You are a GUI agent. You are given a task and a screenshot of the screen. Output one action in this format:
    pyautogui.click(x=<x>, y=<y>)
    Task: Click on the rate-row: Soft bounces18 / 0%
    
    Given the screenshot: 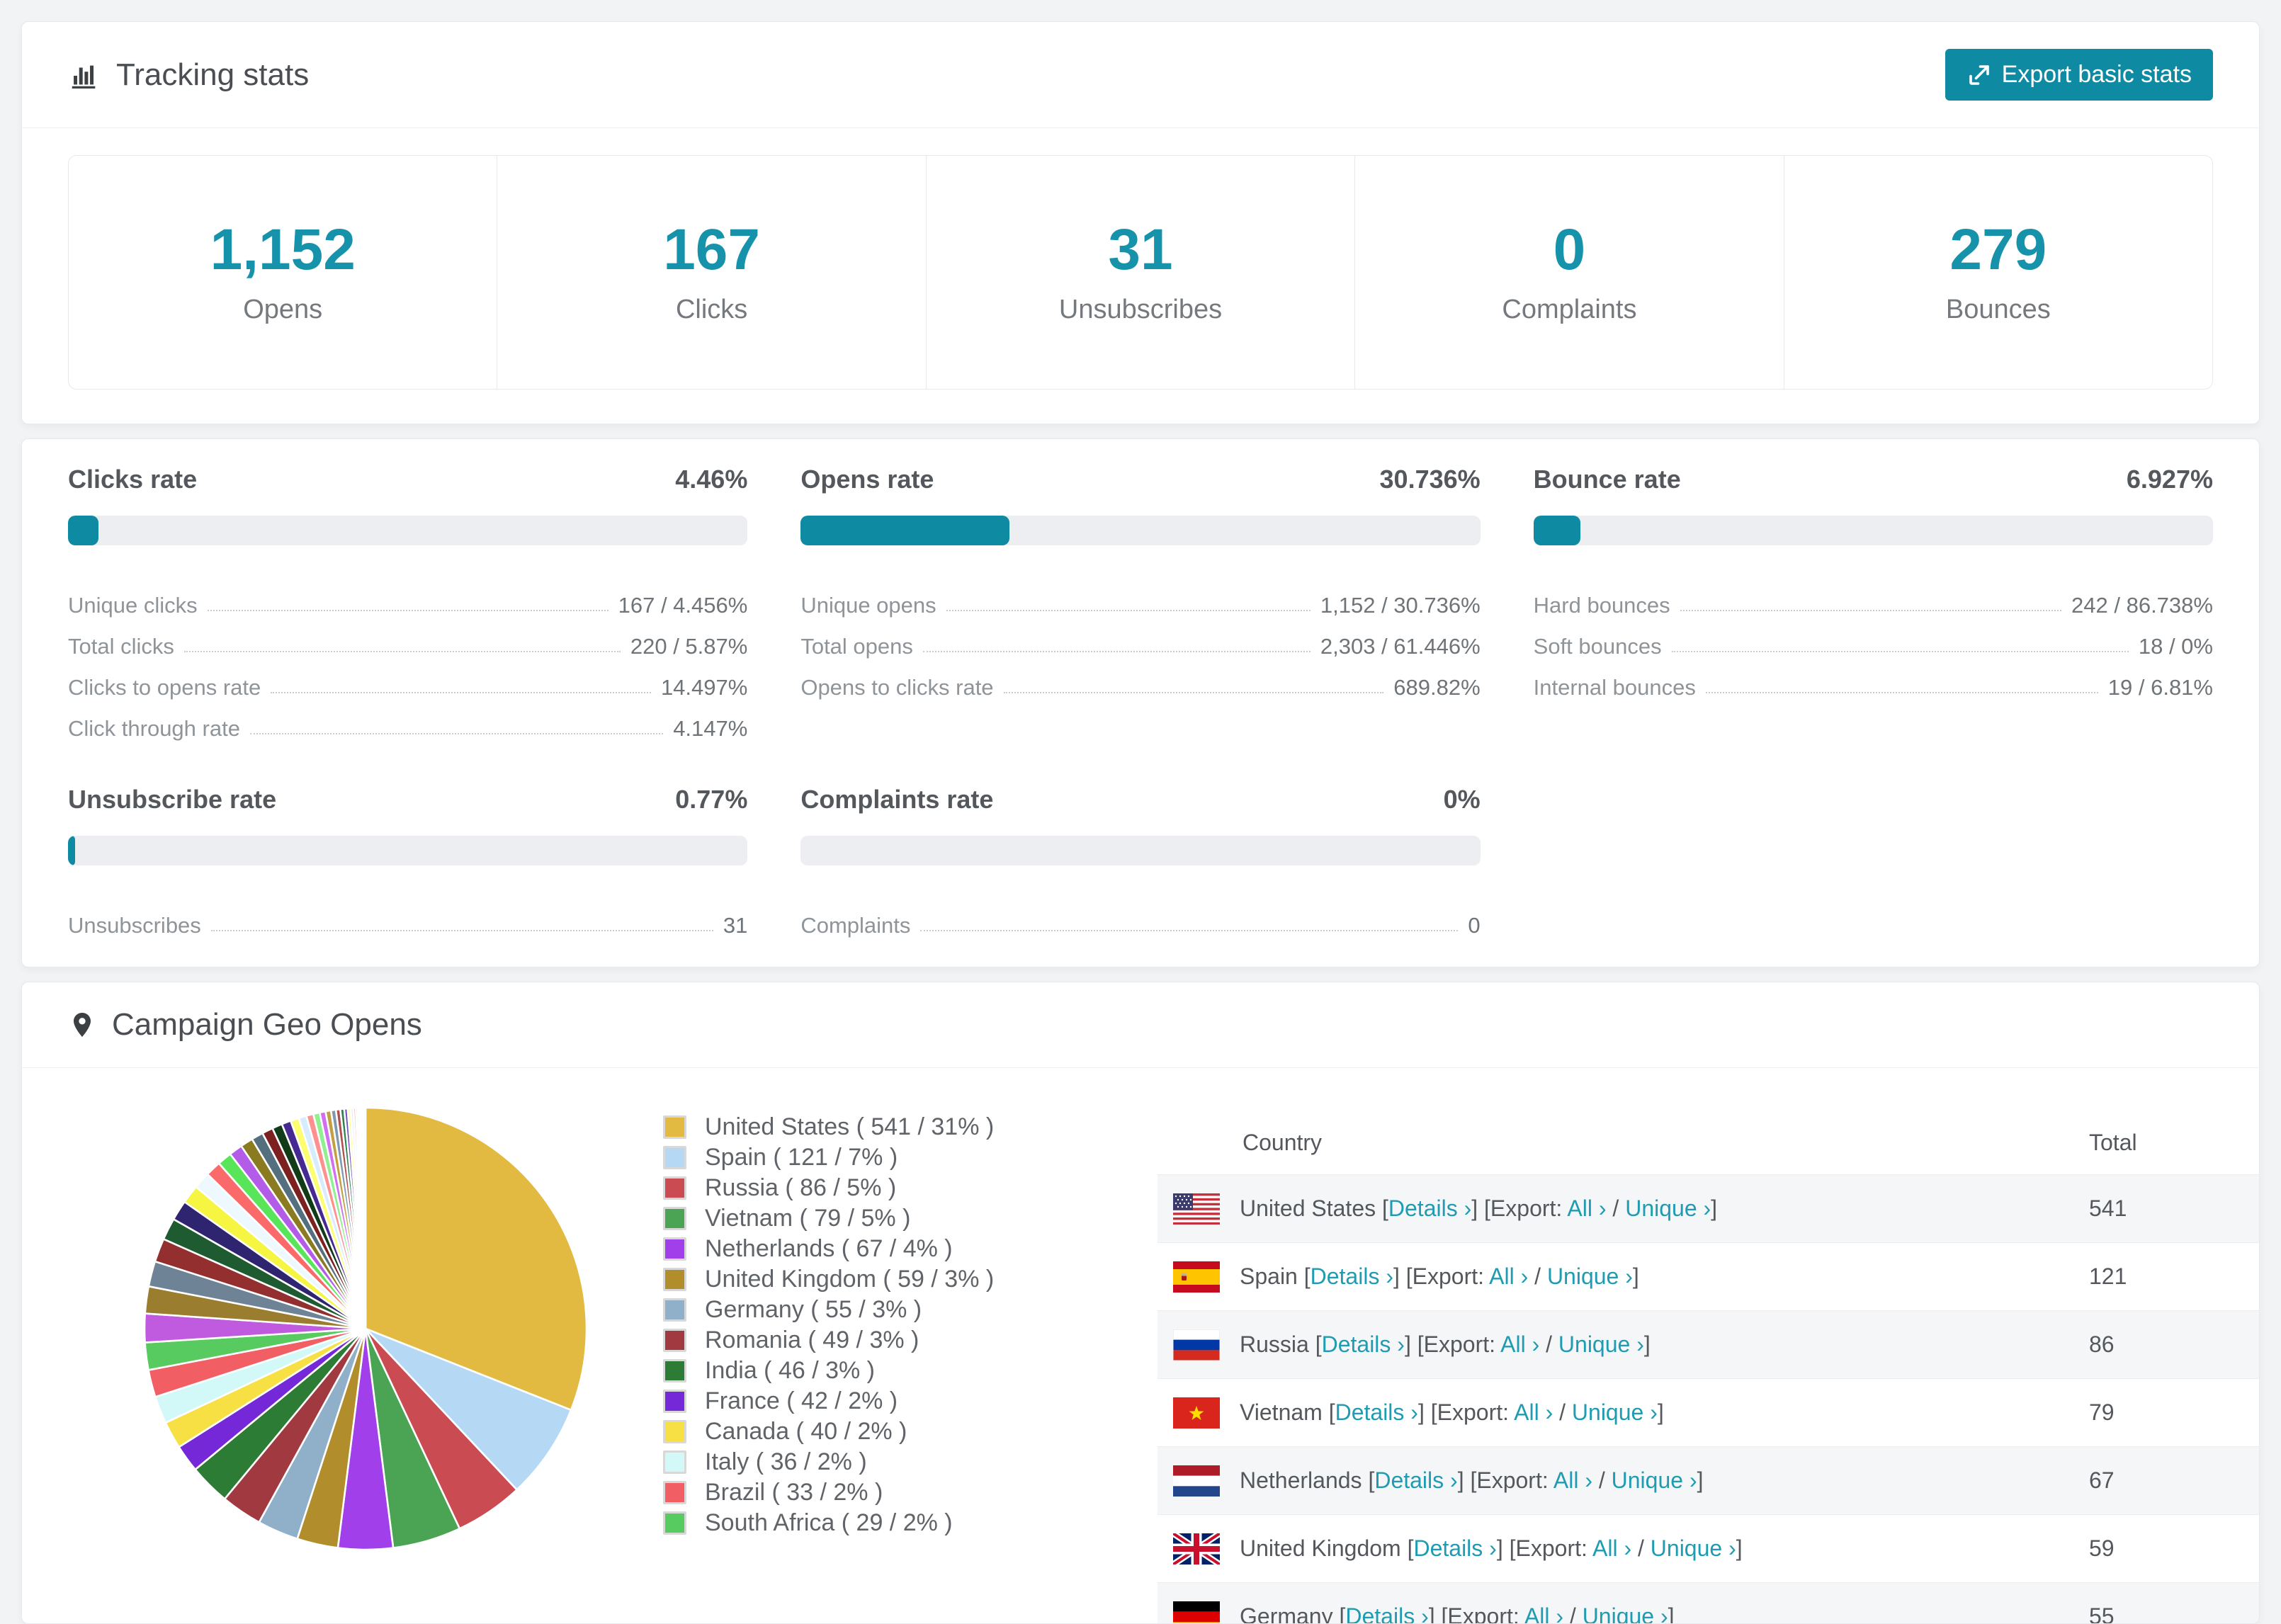 What is the action you would take?
    pyautogui.click(x=1873, y=638)
    